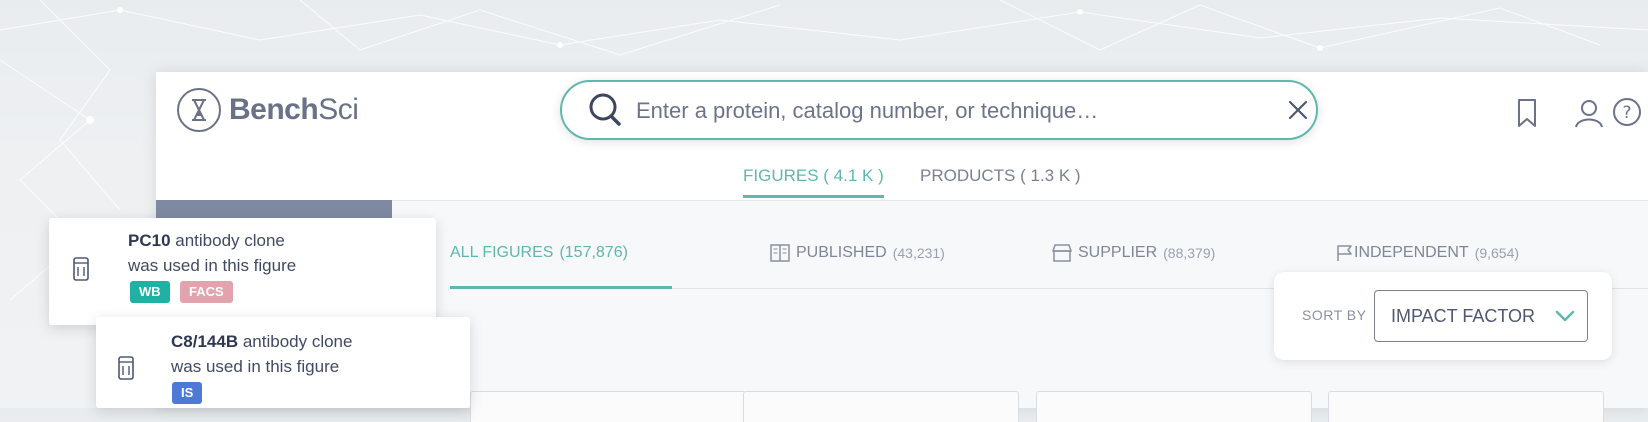 This screenshot has height=422, width=1648. I want to click on search-input, so click(941, 111).